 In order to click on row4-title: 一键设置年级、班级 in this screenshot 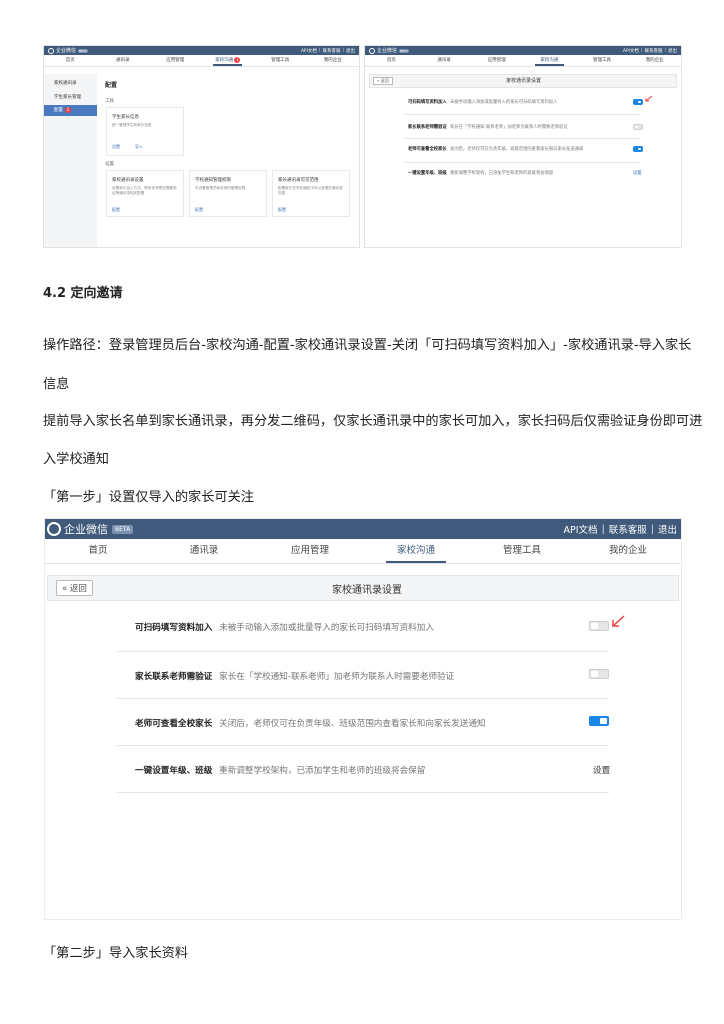, I will do `click(174, 771)`.